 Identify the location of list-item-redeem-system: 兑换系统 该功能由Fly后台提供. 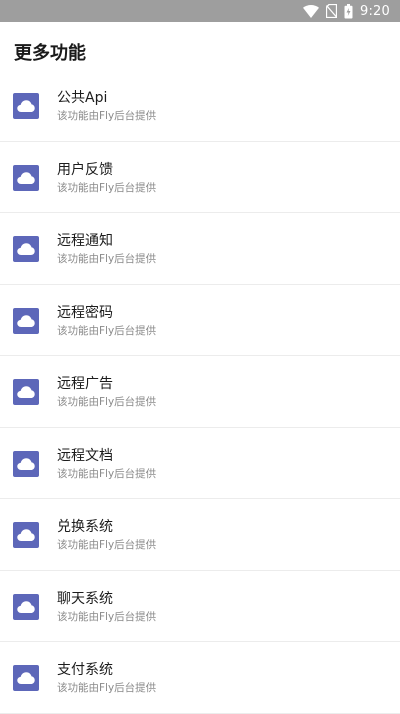
(200, 535).